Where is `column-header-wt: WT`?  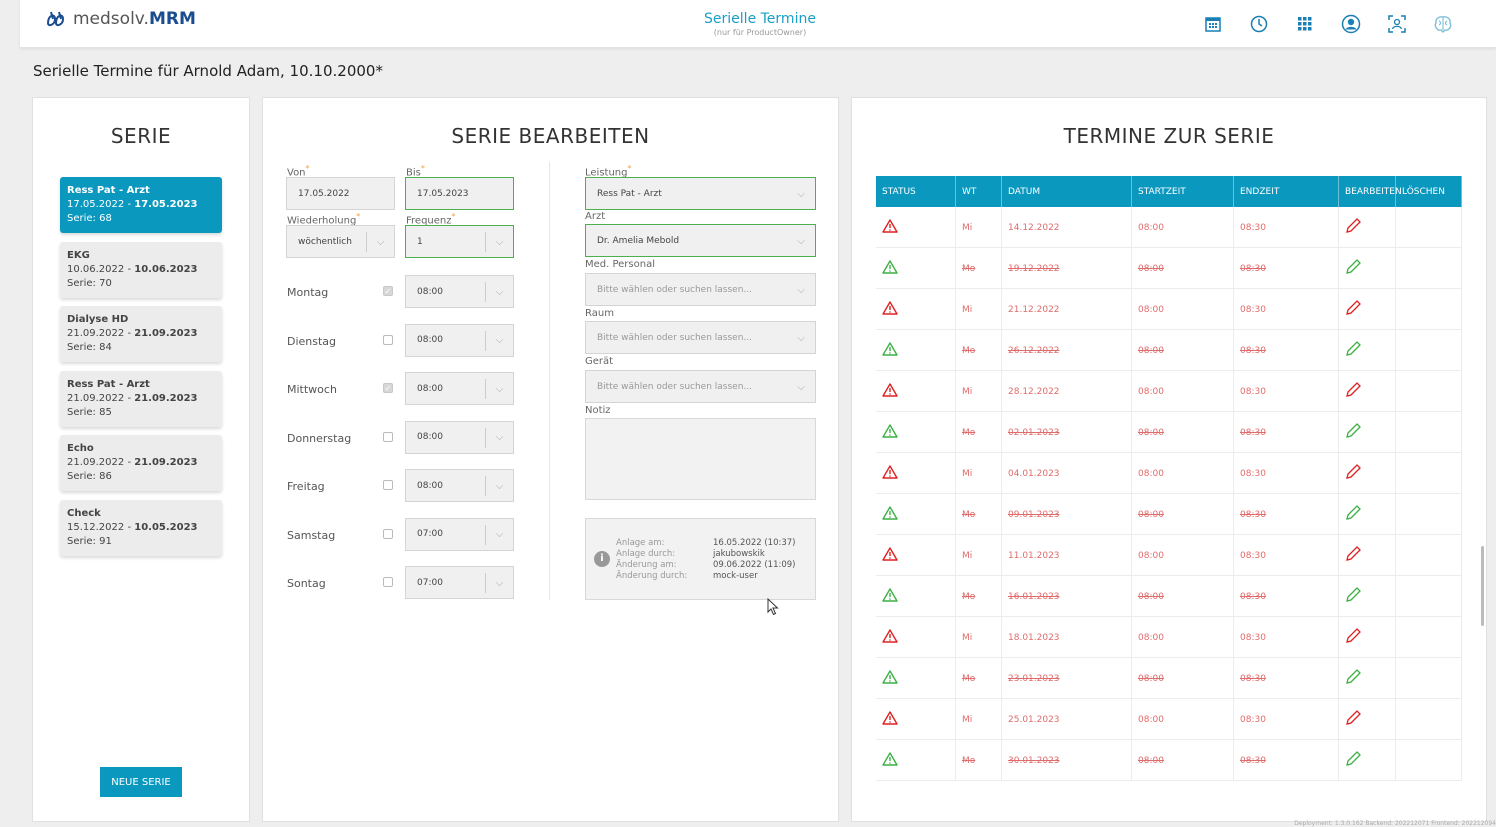
column-header-wt: WT is located at coordinates (979, 191).